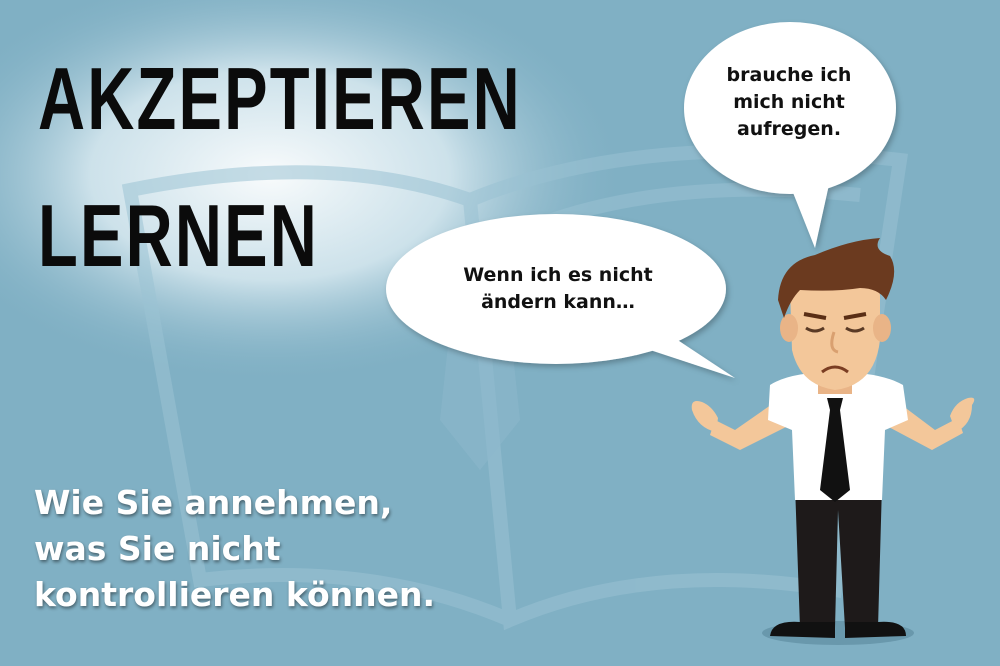  Describe the element at coordinates (157, 548) in the screenshot. I see `subtitle-line: was Sie nicht` at that location.